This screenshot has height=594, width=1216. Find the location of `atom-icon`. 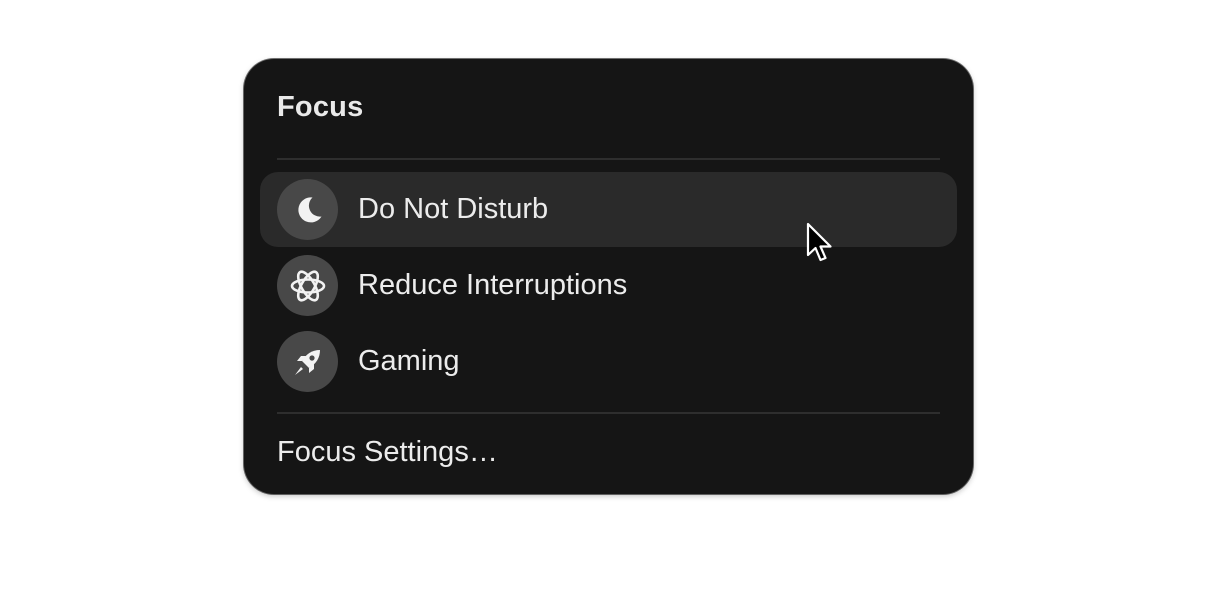

atom-icon is located at coordinates (307, 285).